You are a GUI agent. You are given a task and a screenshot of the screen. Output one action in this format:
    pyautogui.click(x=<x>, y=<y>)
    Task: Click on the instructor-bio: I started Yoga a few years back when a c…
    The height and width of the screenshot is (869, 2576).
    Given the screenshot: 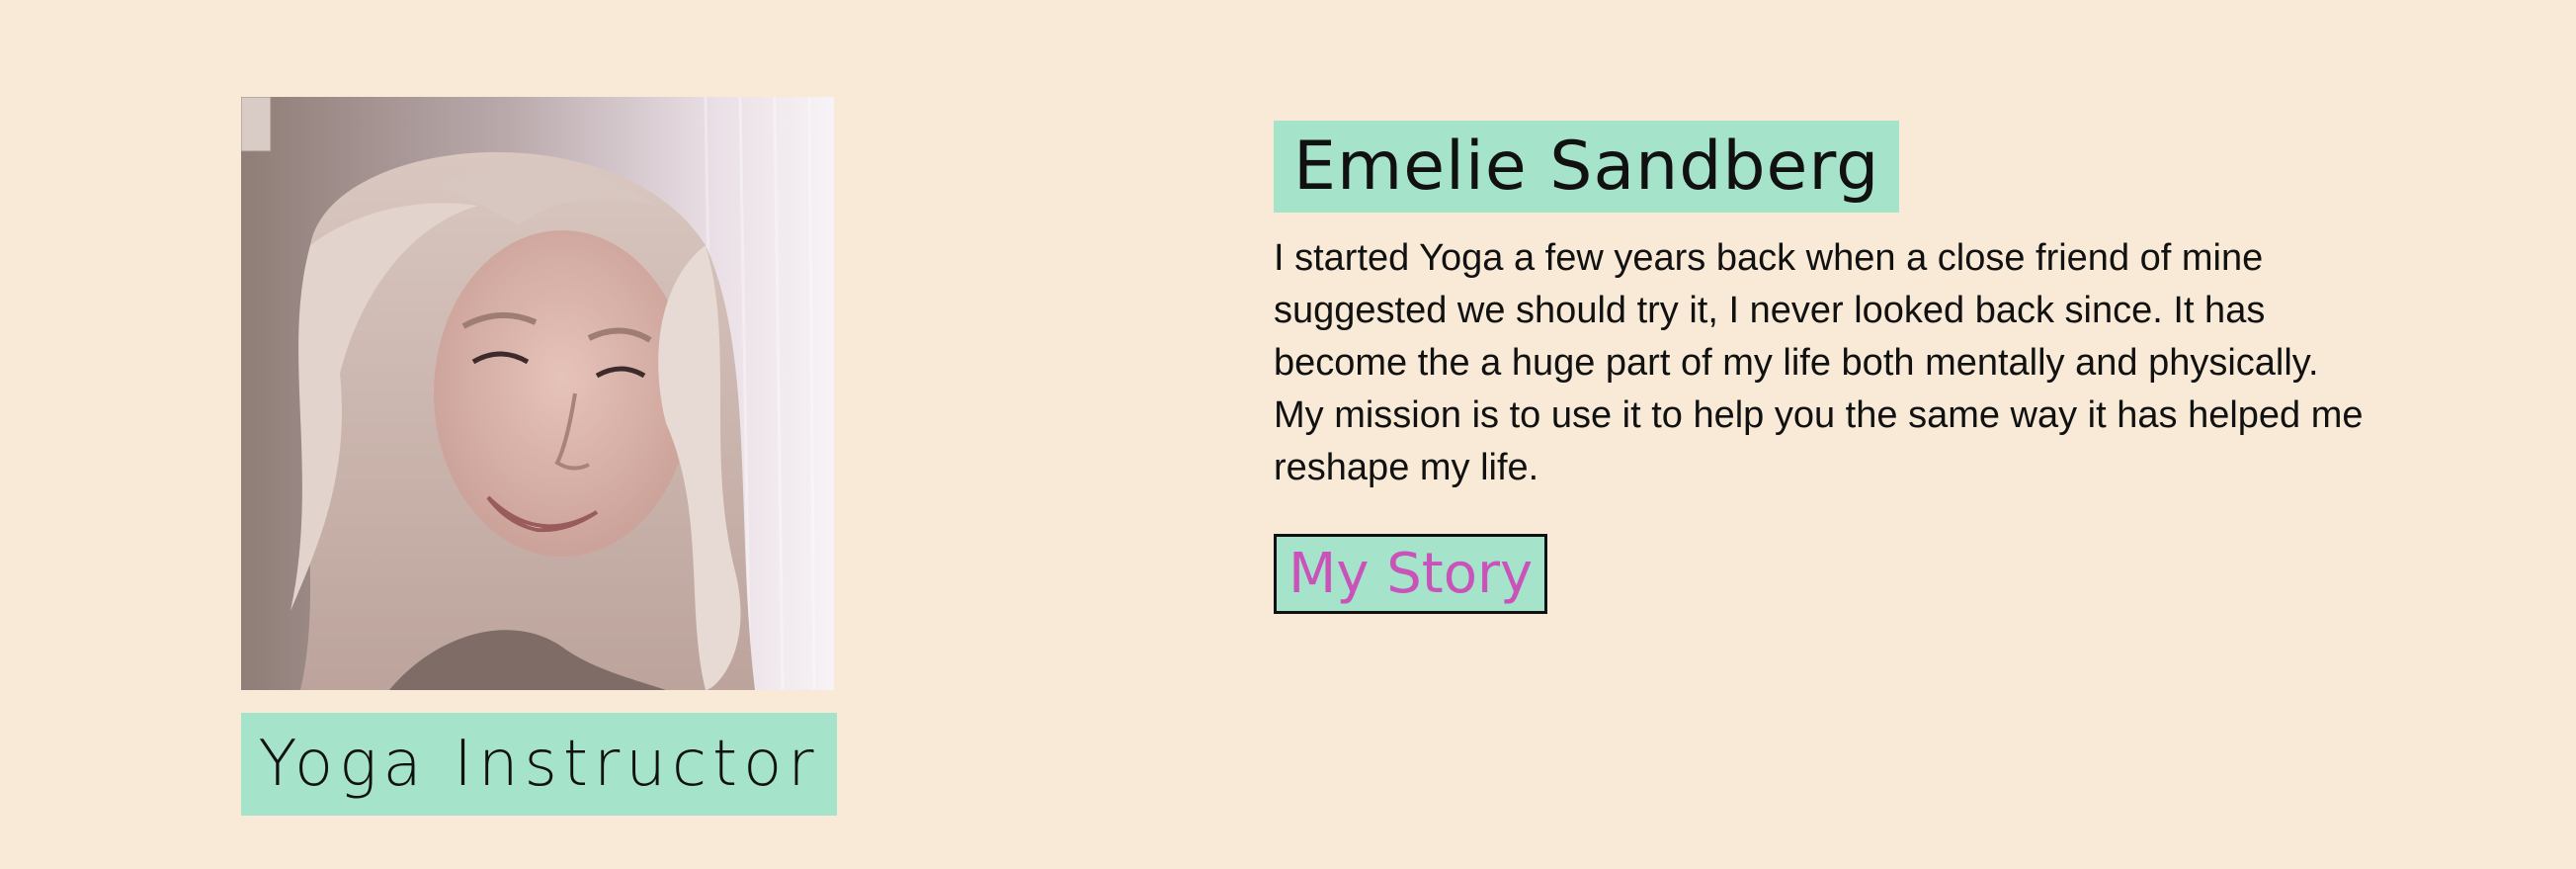 What is the action you would take?
    pyautogui.click(x=1819, y=362)
    